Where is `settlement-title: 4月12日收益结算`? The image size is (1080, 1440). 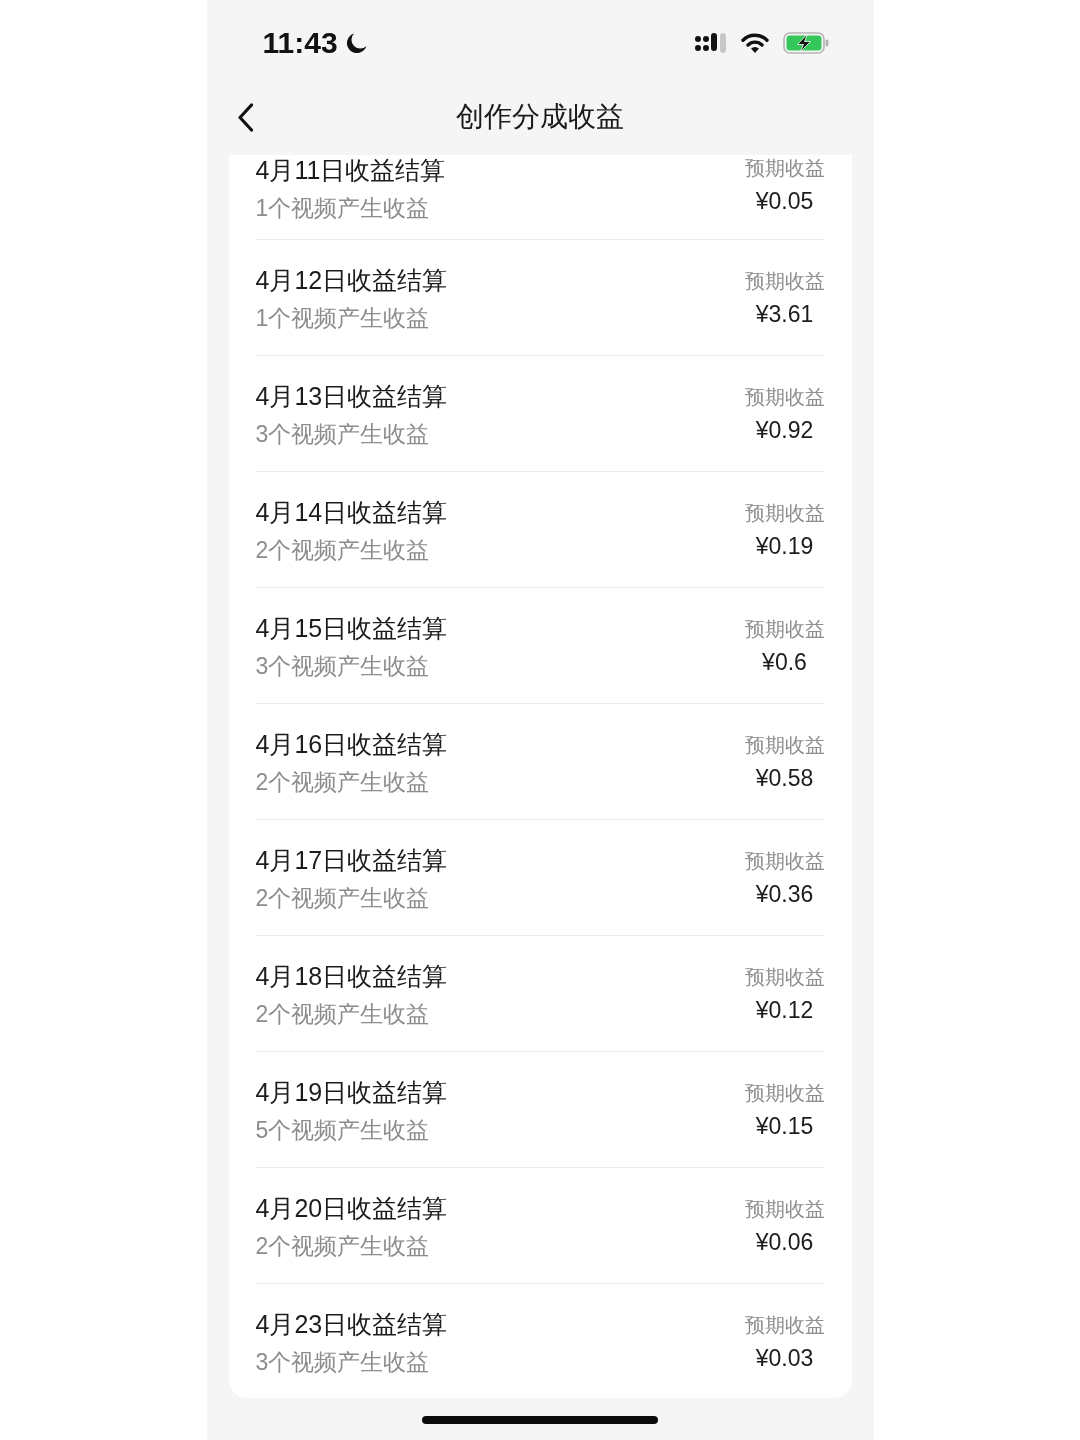
settlement-title: 4月12日收益结算 is located at coordinates (351, 280).